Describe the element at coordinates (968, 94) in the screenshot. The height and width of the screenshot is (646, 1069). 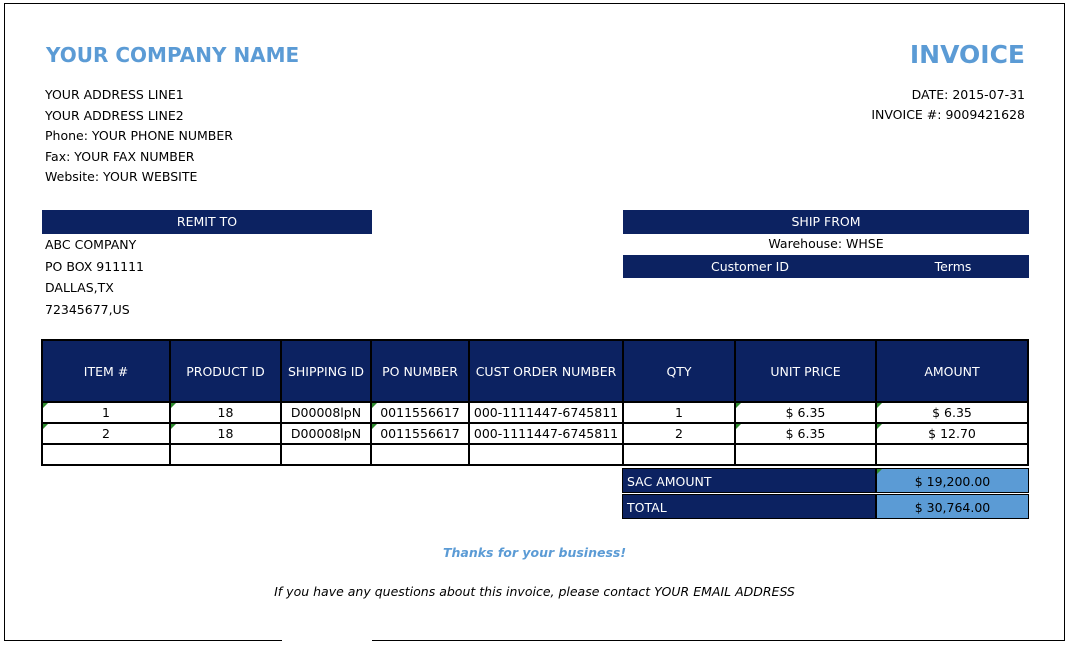
I see `invoice-date: DATE: 2015-07-31` at that location.